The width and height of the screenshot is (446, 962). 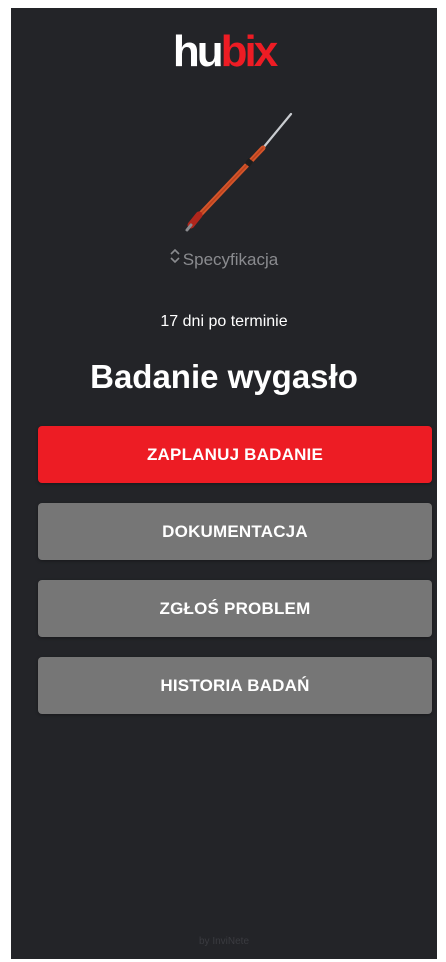 I want to click on logo-hu: hu, so click(x=198, y=51).